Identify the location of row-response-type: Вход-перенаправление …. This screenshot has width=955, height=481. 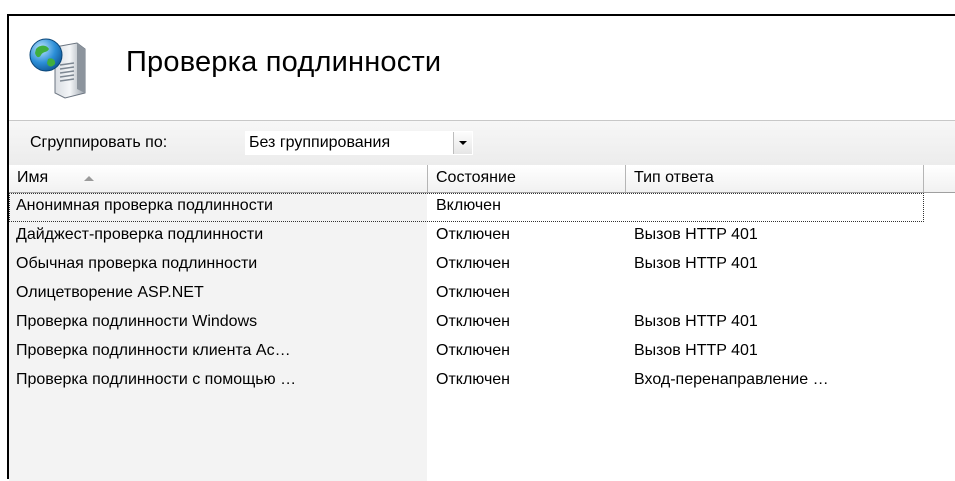
(731, 379).